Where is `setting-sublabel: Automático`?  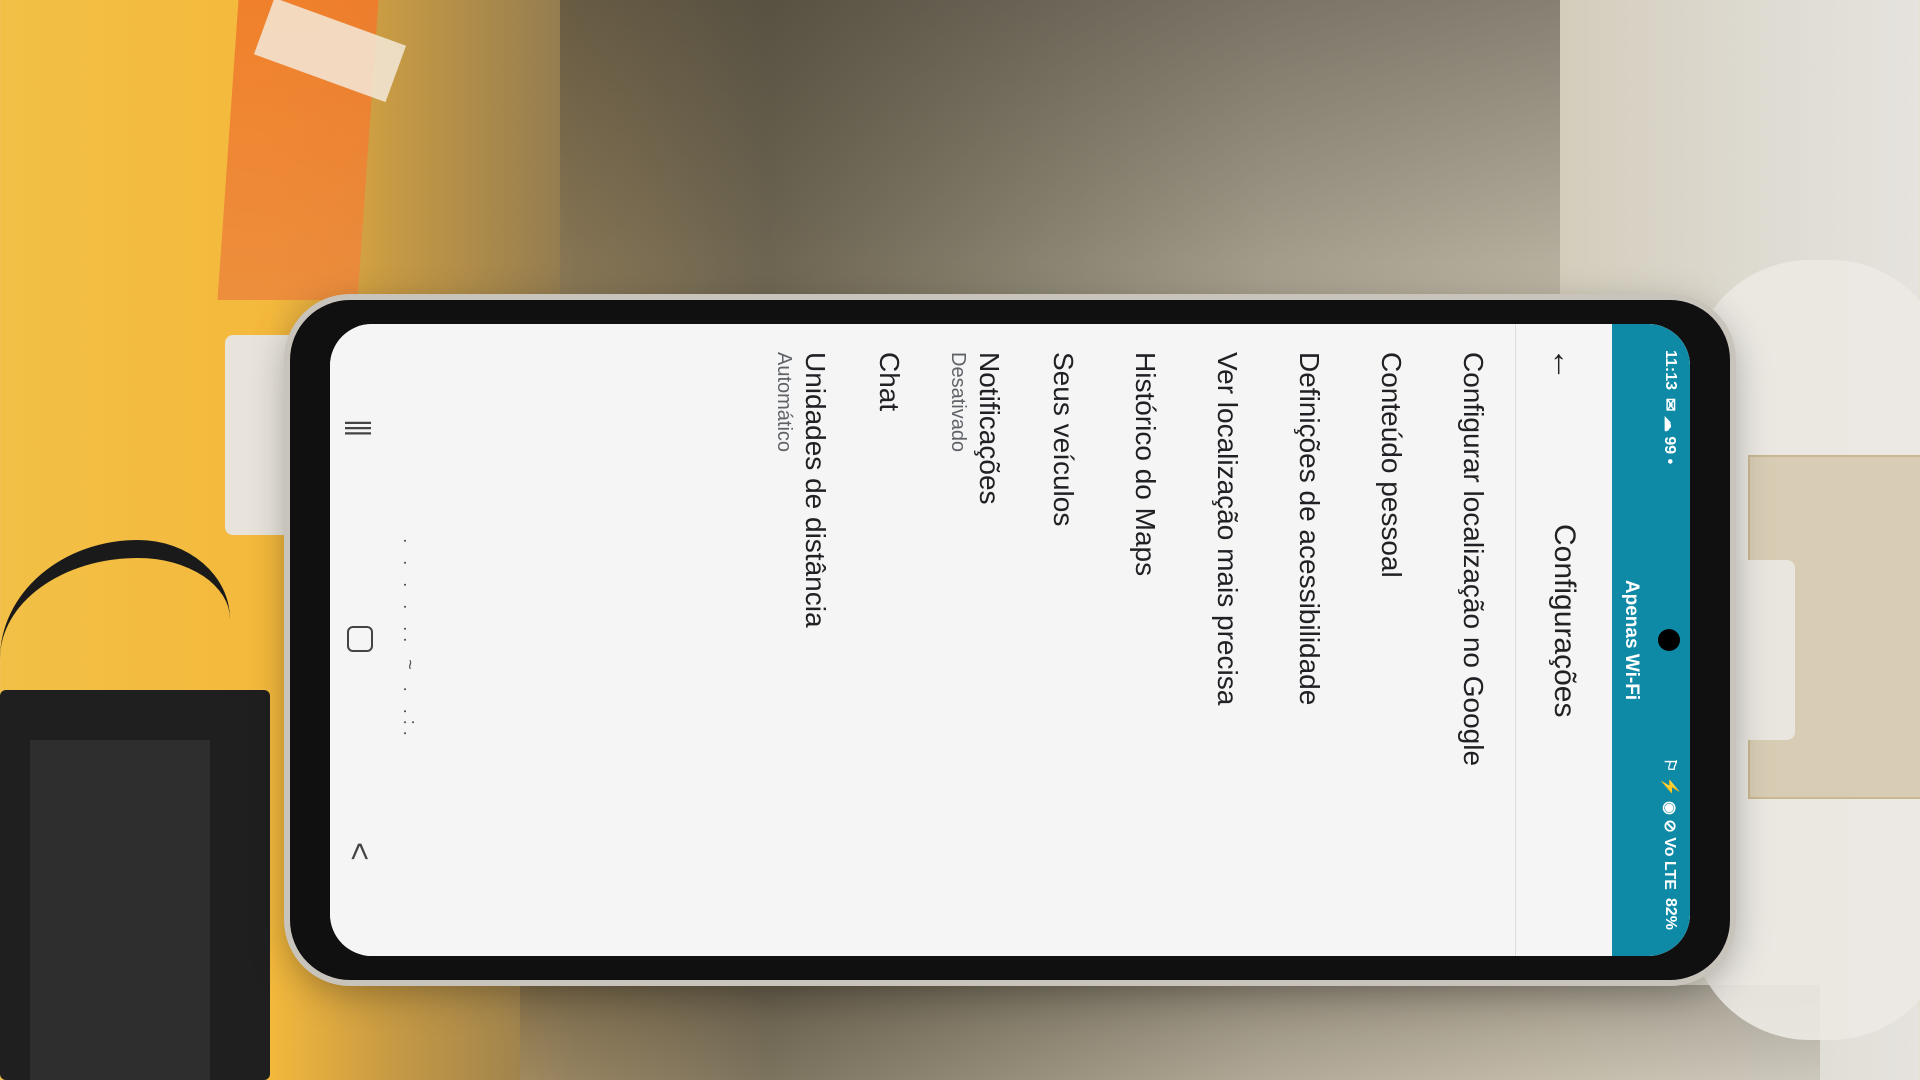
setting-sublabel: Automático is located at coordinates (784, 402).